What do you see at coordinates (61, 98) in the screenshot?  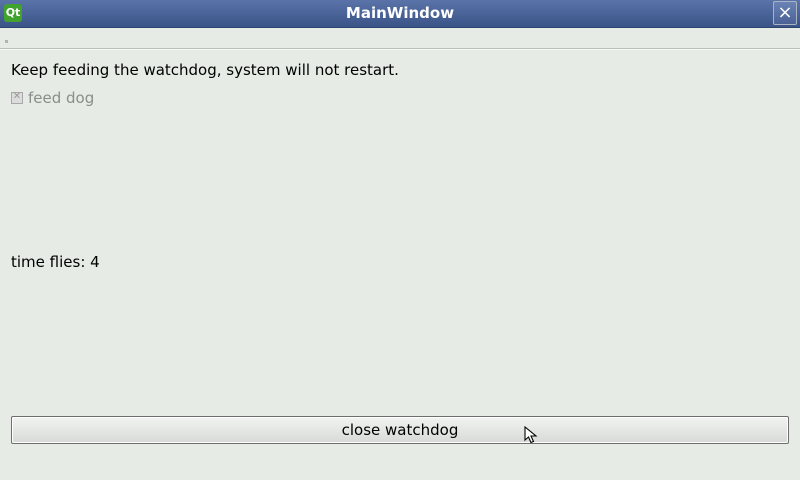 I see `checkbox-label: feed dog` at bounding box center [61, 98].